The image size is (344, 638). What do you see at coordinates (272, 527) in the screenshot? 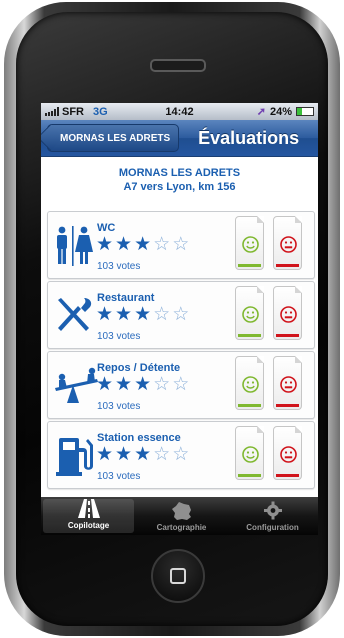
I see `tab-label: Configuration` at bounding box center [272, 527].